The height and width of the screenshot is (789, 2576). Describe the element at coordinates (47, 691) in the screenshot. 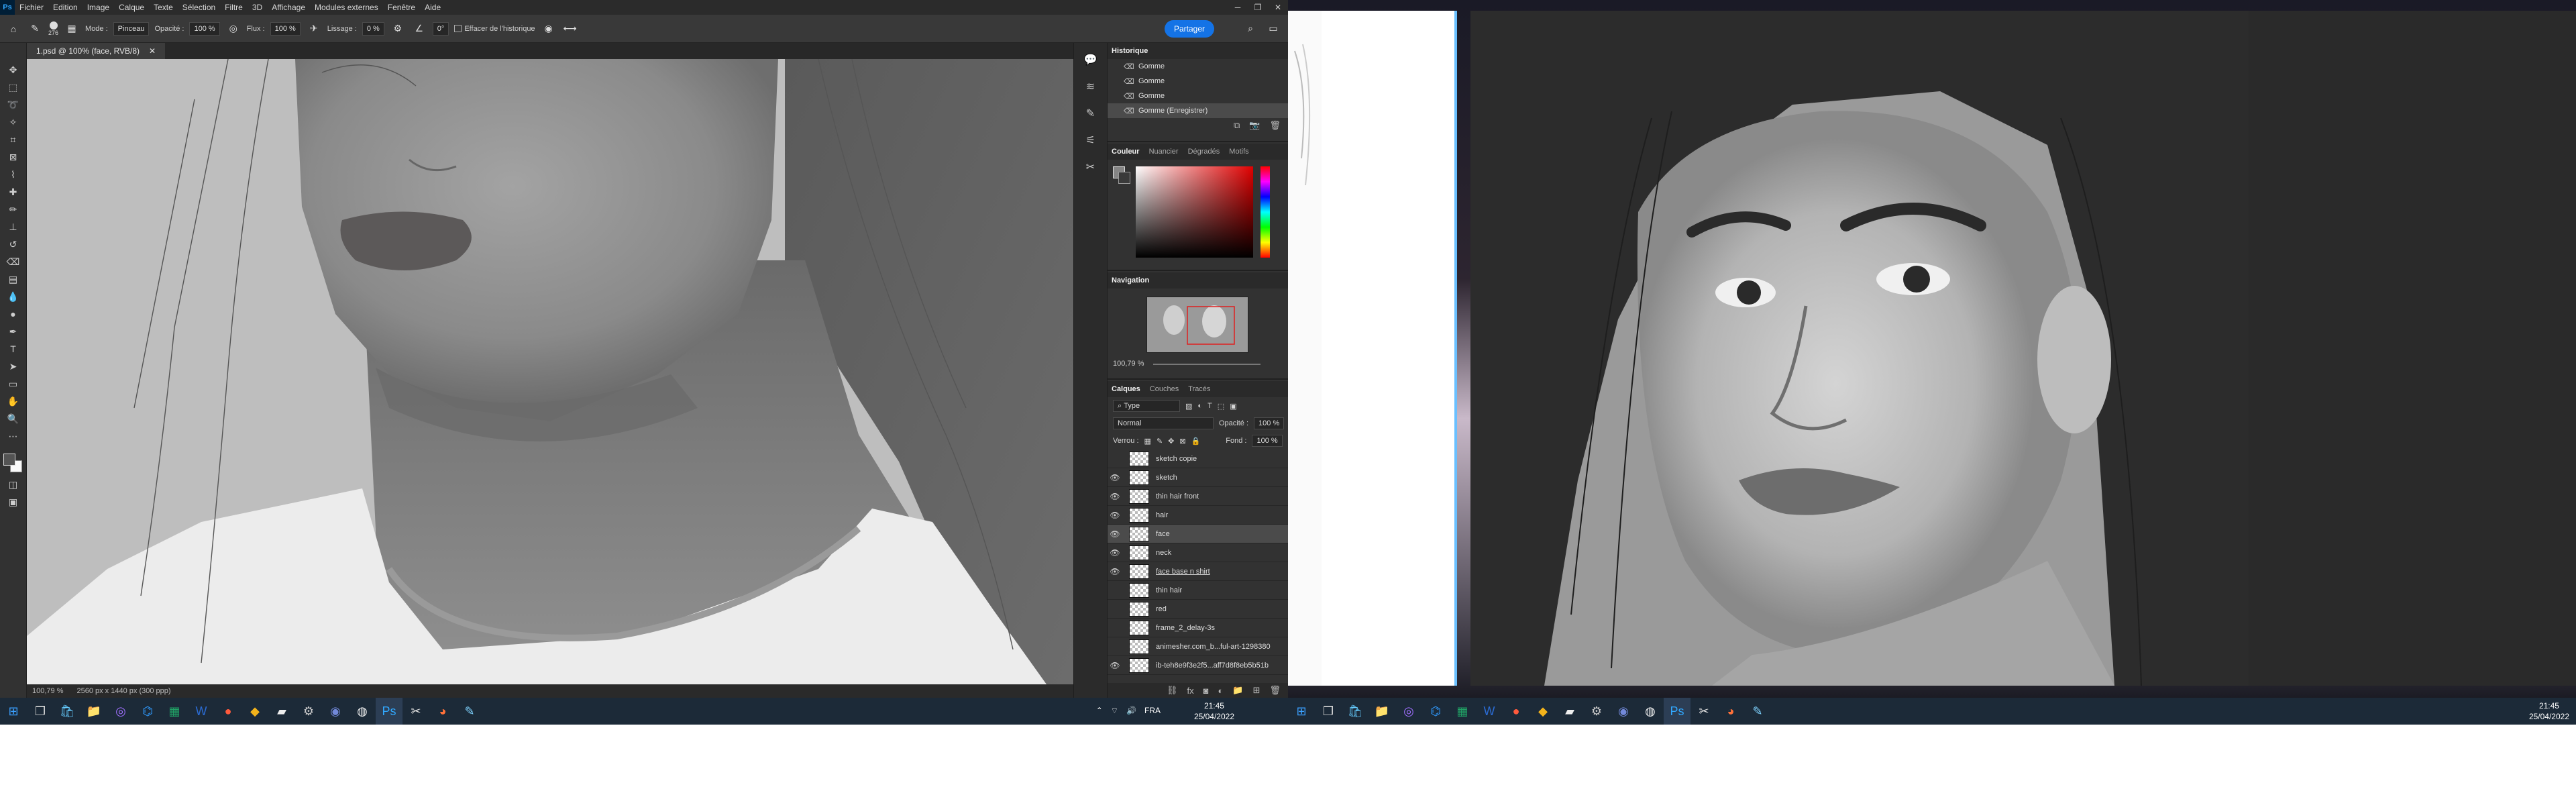

I see `zoom-readout: 100,79 %` at that location.